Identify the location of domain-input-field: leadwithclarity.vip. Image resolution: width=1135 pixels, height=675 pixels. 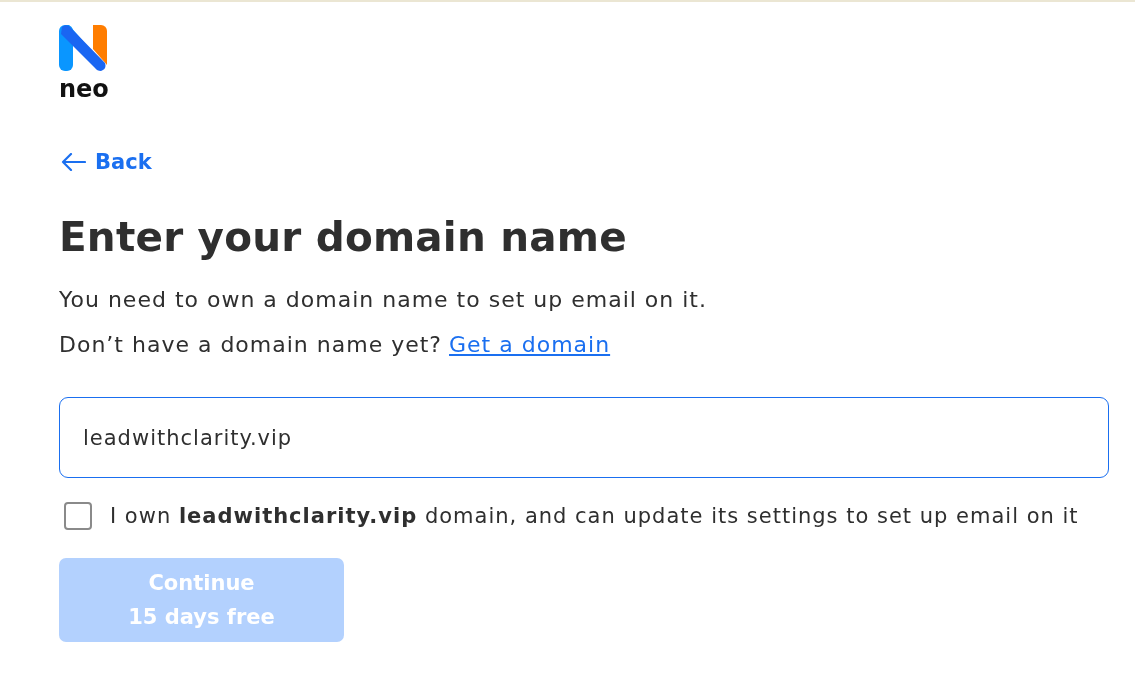
(584, 437).